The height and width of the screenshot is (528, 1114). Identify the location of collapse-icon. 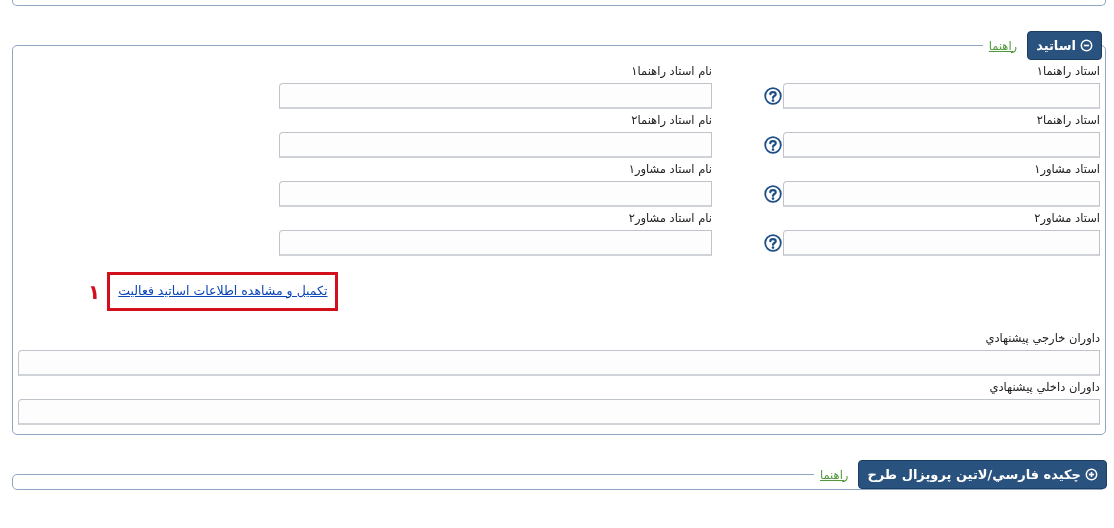
(1086, 45).